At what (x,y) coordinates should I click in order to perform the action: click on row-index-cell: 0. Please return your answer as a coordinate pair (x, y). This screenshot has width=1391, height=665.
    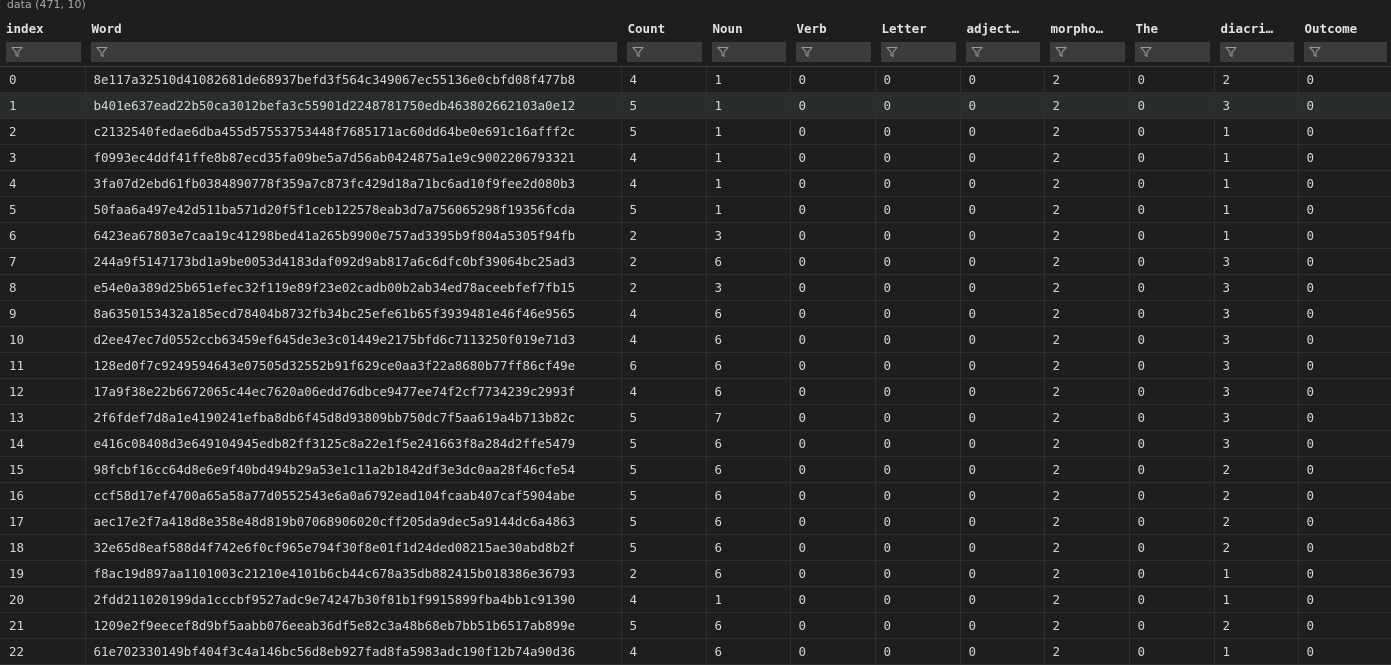
    Looking at the image, I should click on (43, 79).